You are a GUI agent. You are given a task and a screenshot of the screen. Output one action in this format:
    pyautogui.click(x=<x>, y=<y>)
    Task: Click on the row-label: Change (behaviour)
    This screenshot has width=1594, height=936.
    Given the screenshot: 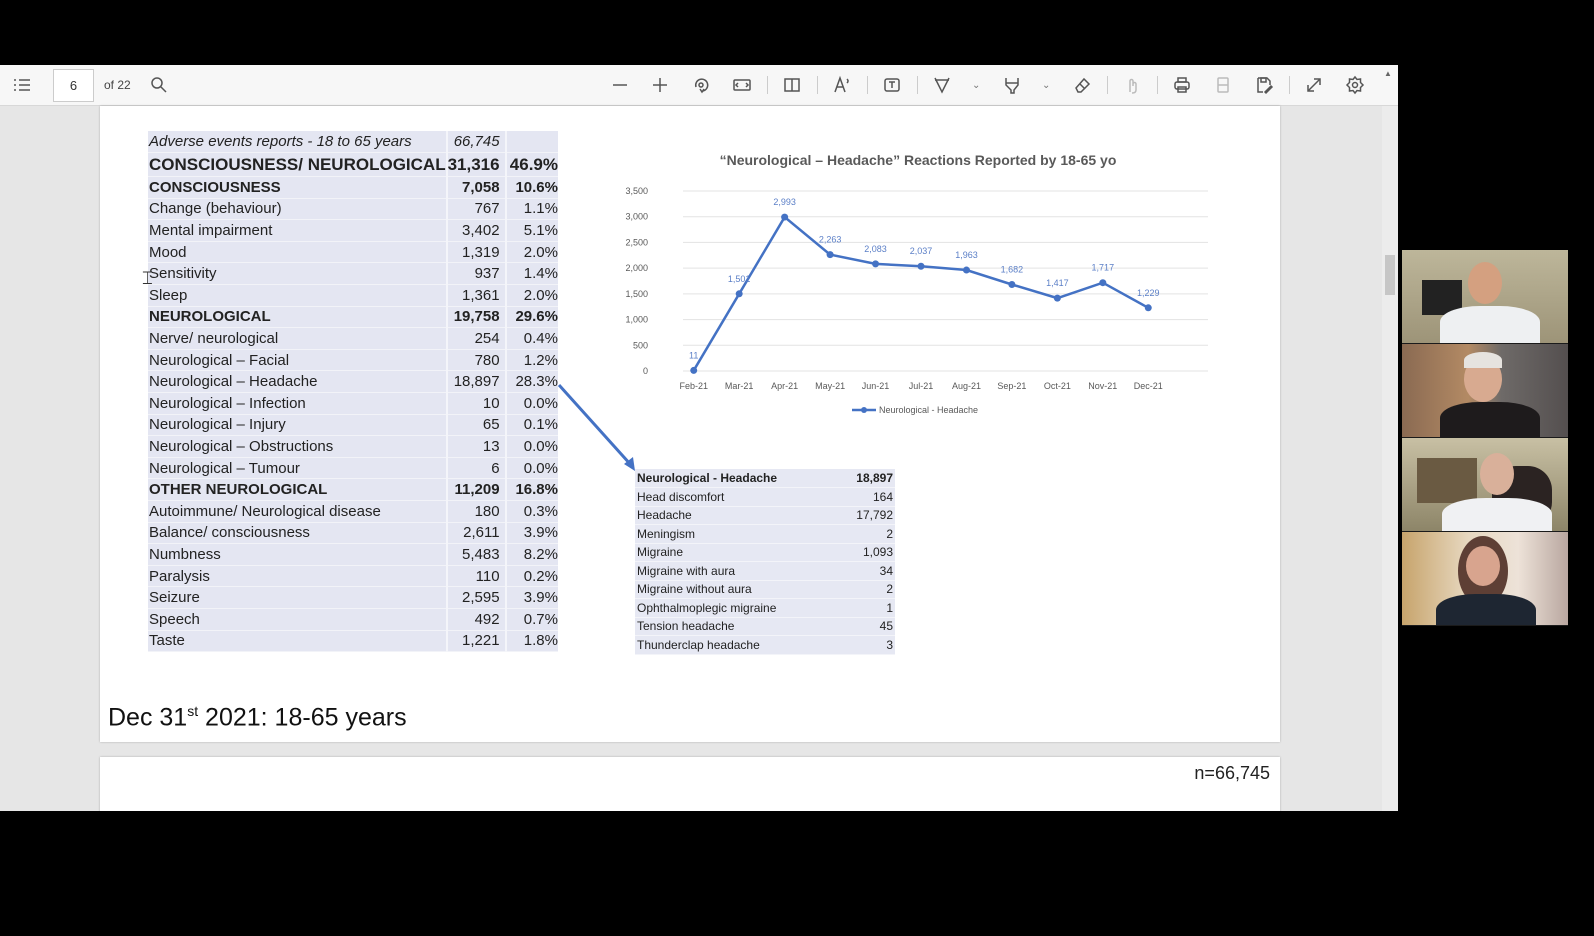 What is the action you would take?
    pyautogui.click(x=297, y=209)
    